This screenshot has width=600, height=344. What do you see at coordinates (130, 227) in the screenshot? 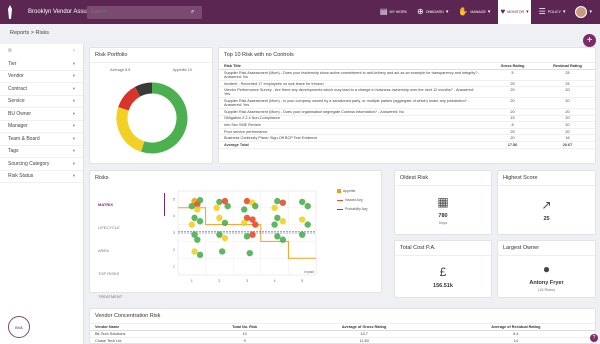
I see `tab-lifecycle: LIFECYCLE` at bounding box center [130, 227].